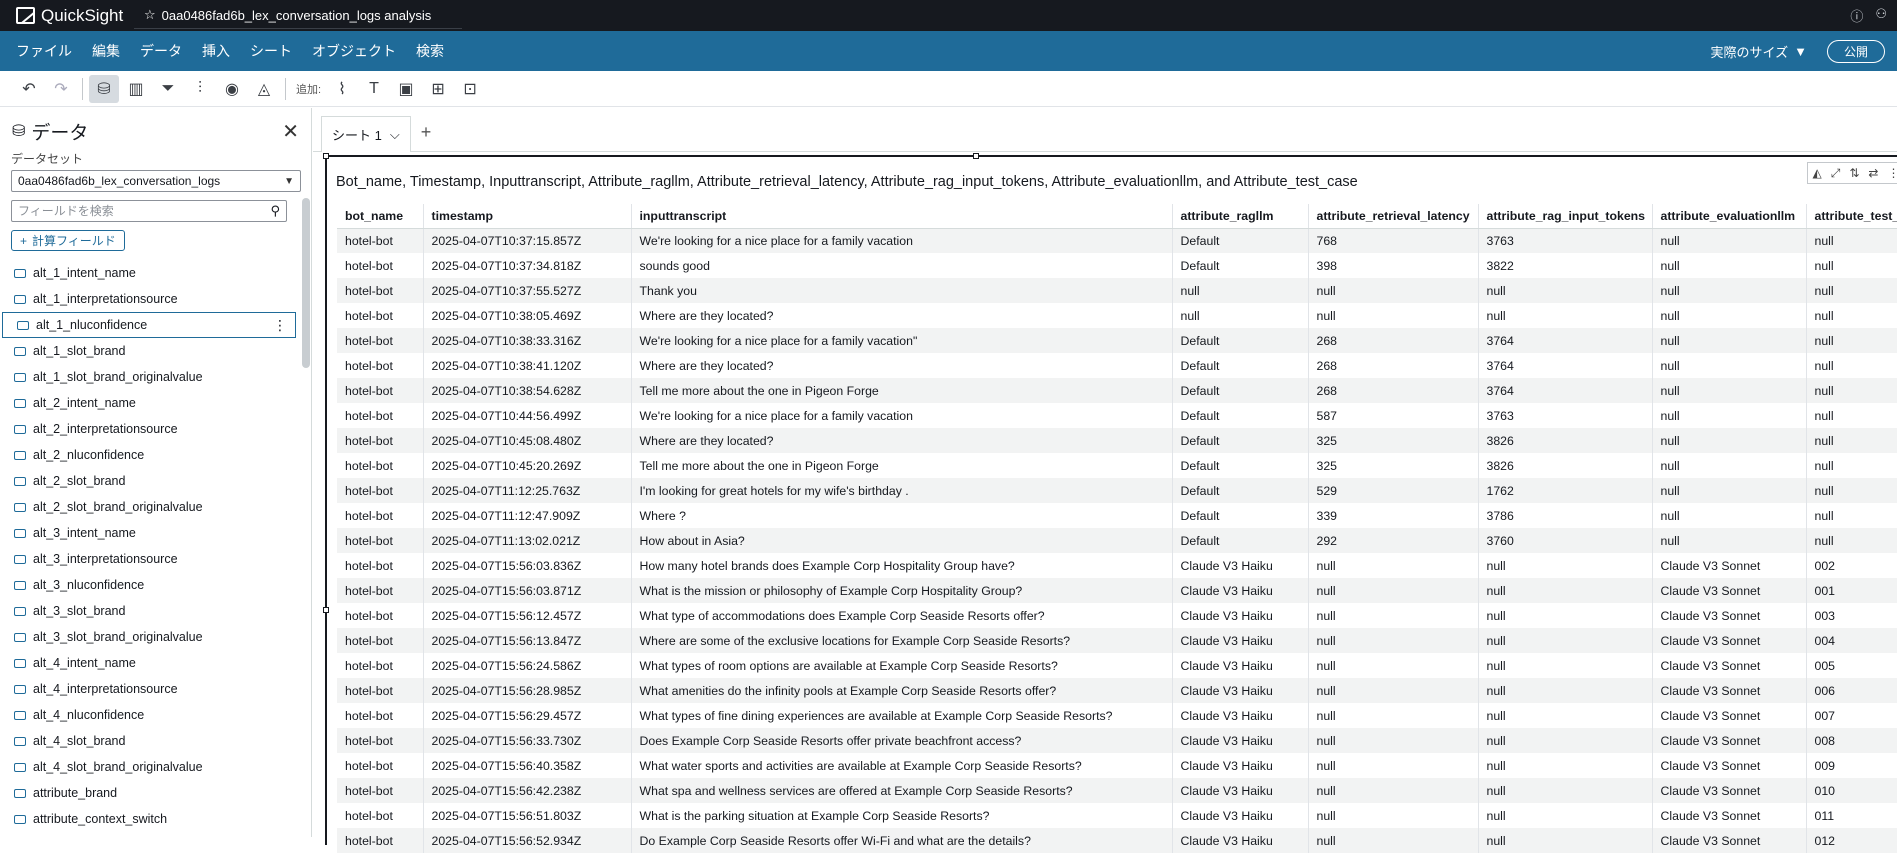  What do you see at coordinates (527, 216) in the screenshot?
I see `column-header: timestamp` at bounding box center [527, 216].